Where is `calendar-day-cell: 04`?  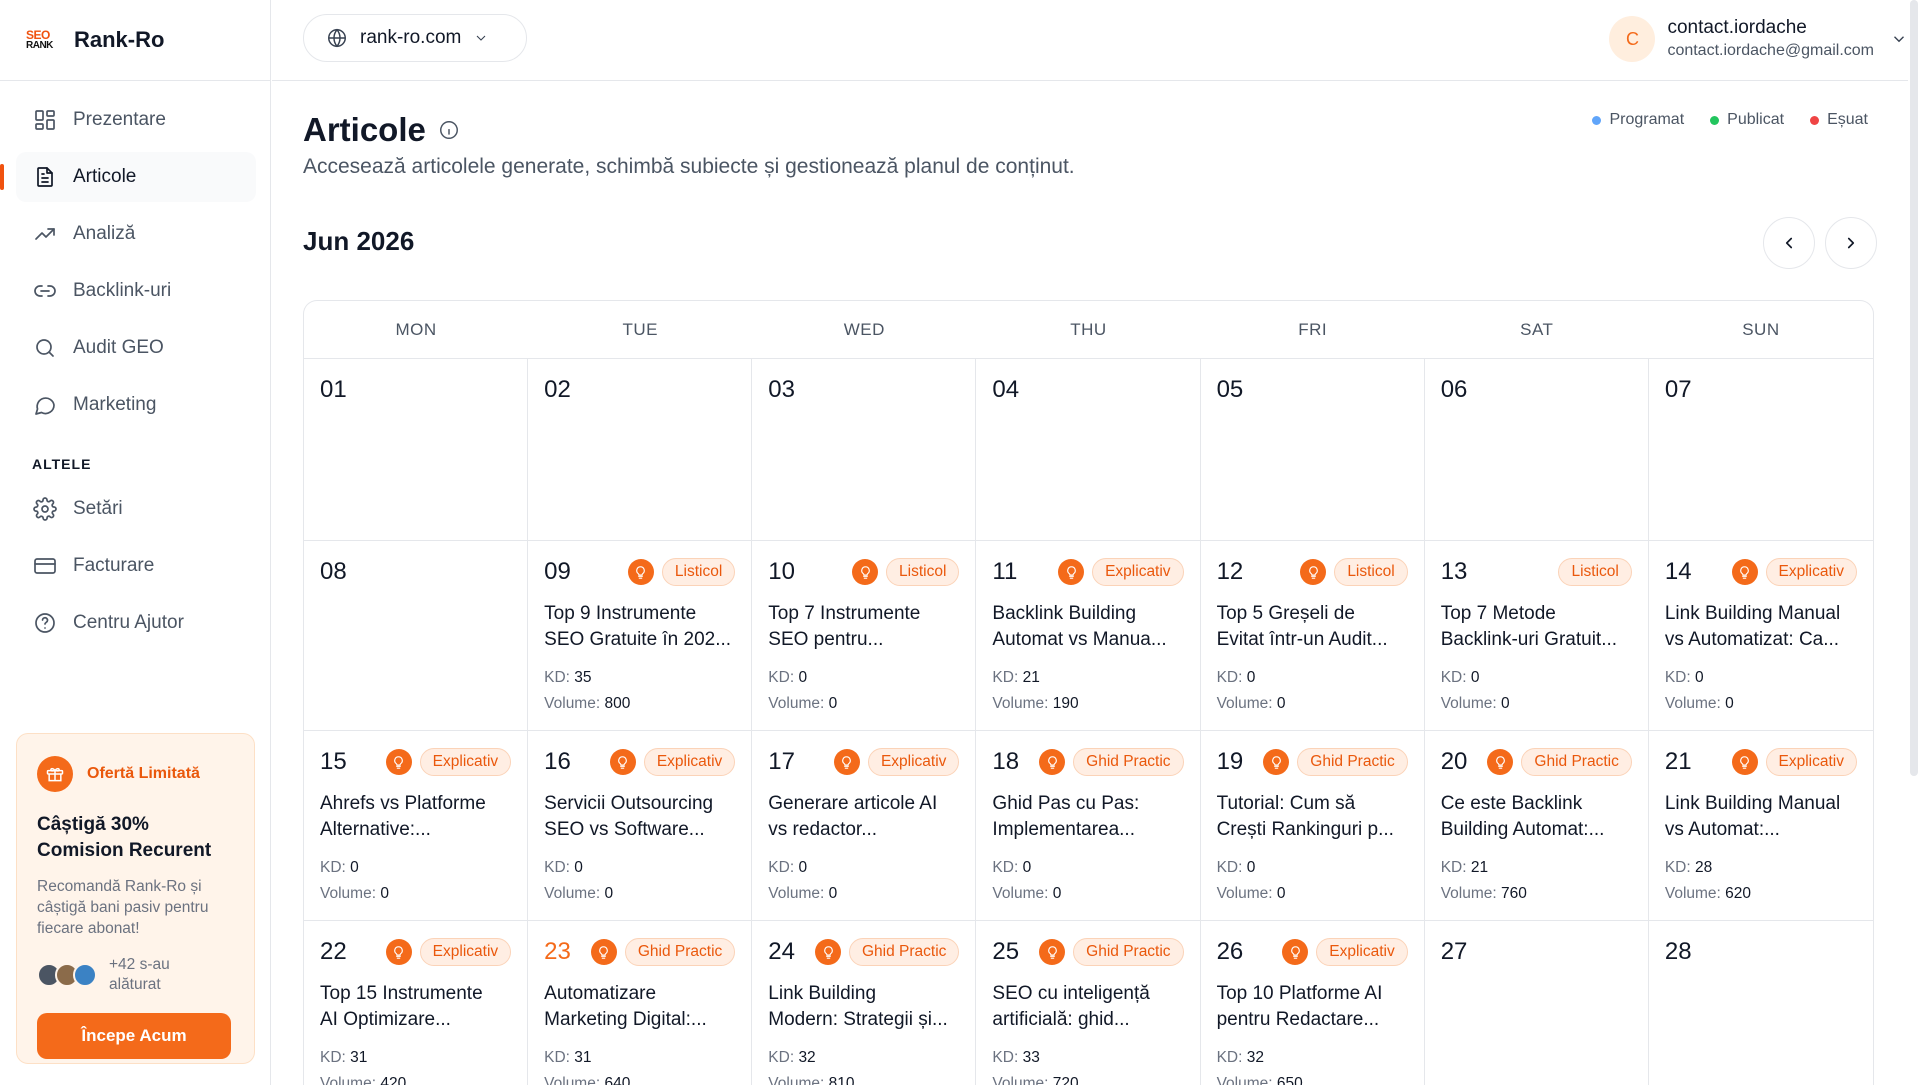 calendar-day-cell: 04 is located at coordinates (1088, 449).